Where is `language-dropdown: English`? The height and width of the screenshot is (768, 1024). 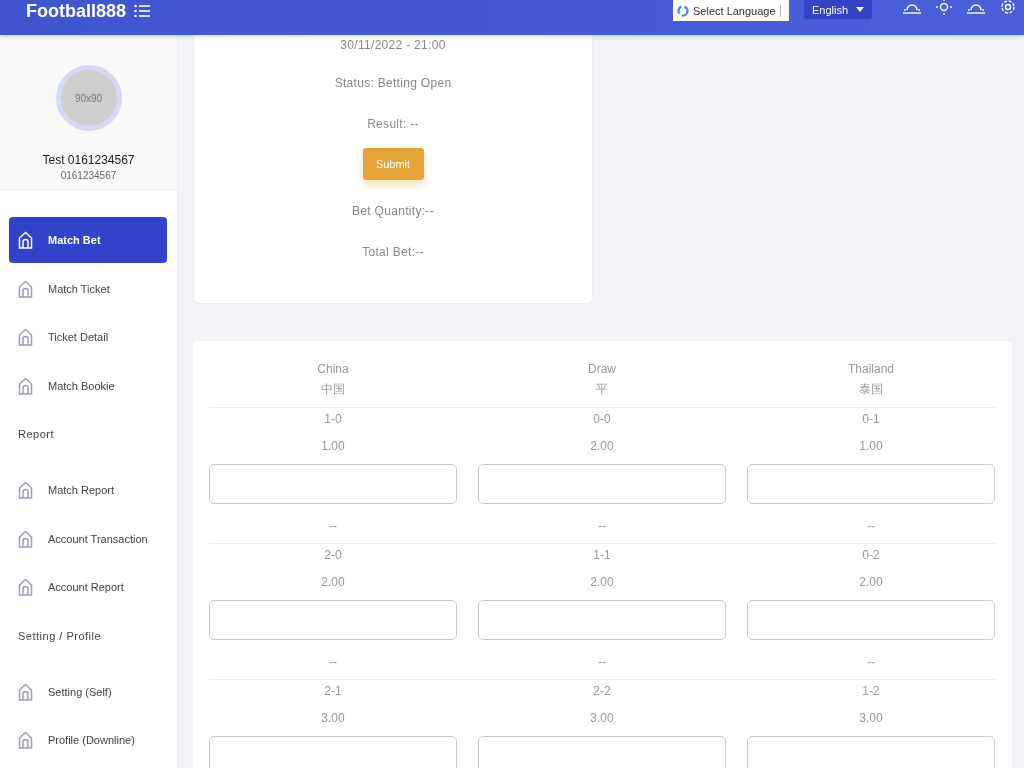 language-dropdown: English is located at coordinates (838, 9).